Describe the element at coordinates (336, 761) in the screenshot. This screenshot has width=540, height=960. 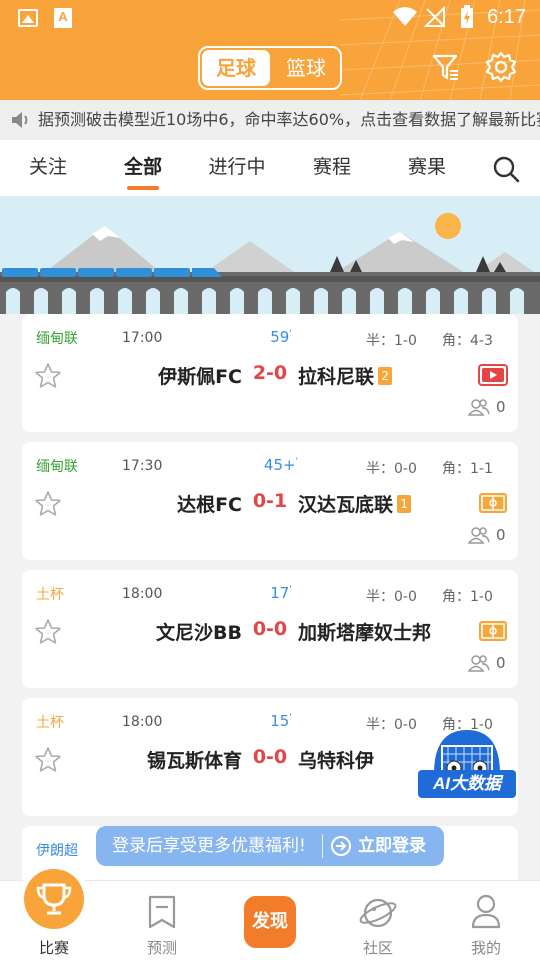
I see `away-team: 乌特科伊` at that location.